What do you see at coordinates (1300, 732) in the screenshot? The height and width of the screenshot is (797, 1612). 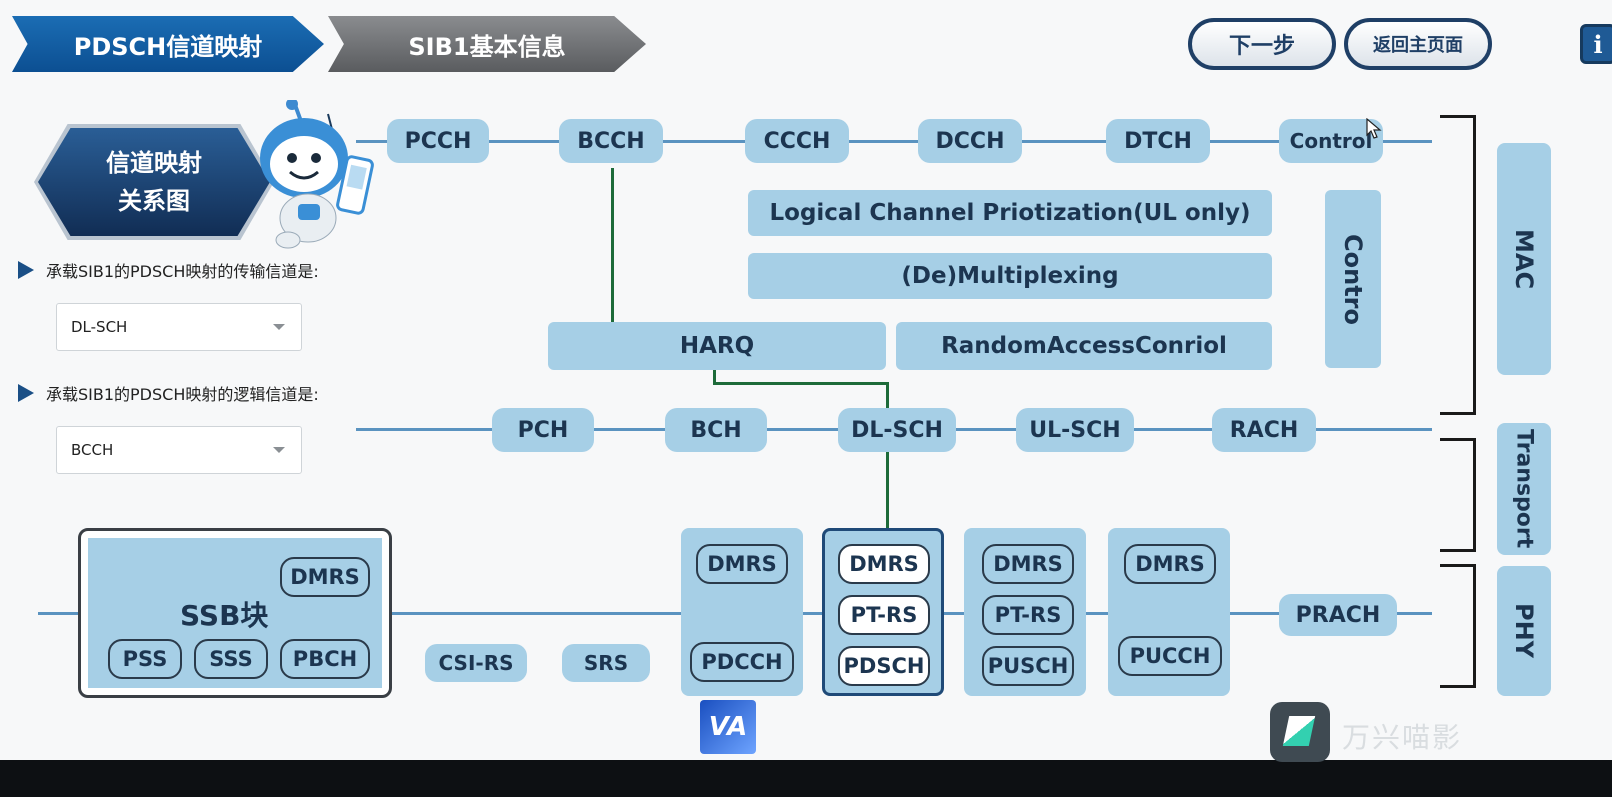 I see `filmora-logo-icon` at bounding box center [1300, 732].